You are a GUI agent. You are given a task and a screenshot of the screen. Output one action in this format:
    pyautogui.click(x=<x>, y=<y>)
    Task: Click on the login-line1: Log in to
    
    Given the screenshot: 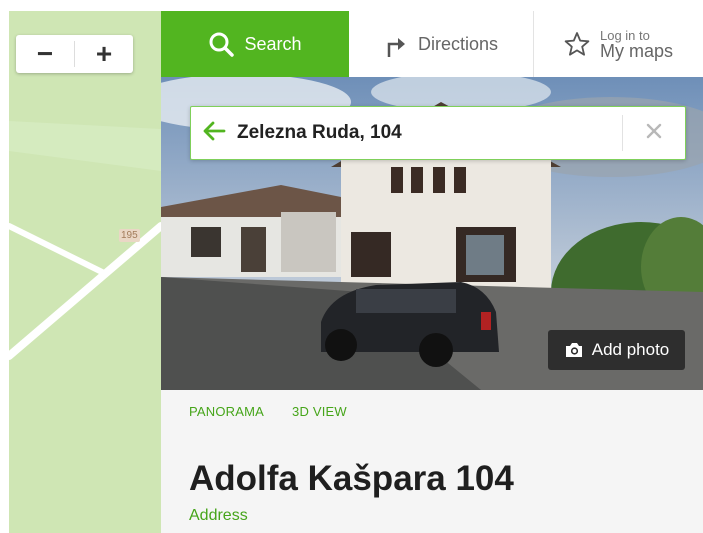 What is the action you would take?
    pyautogui.click(x=624, y=35)
    